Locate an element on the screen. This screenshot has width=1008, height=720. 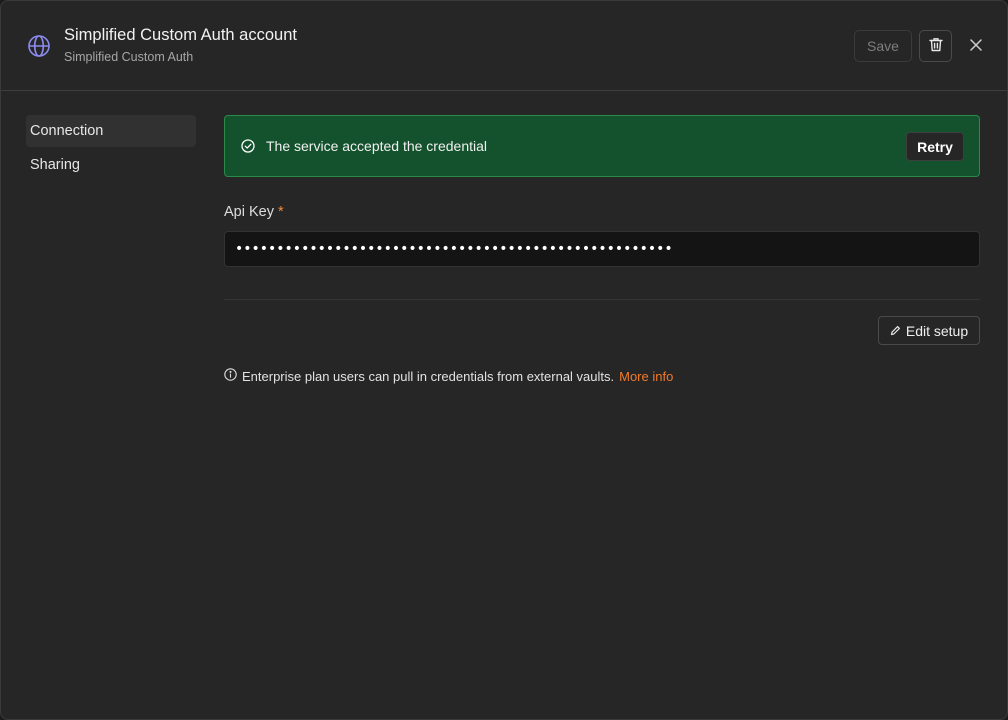
sidebar-item-label: Sharing is located at coordinates (55, 165).